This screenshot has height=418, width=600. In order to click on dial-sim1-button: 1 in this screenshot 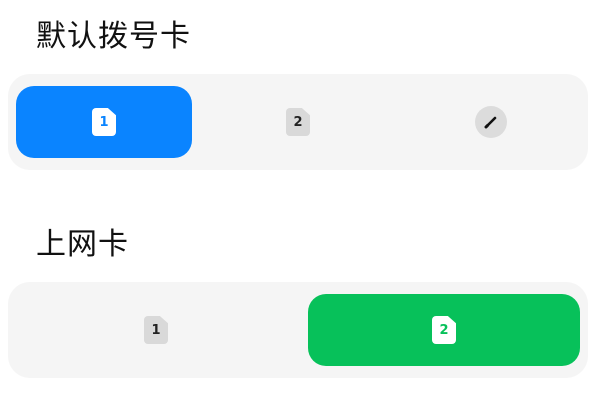, I will do `click(104, 122)`.